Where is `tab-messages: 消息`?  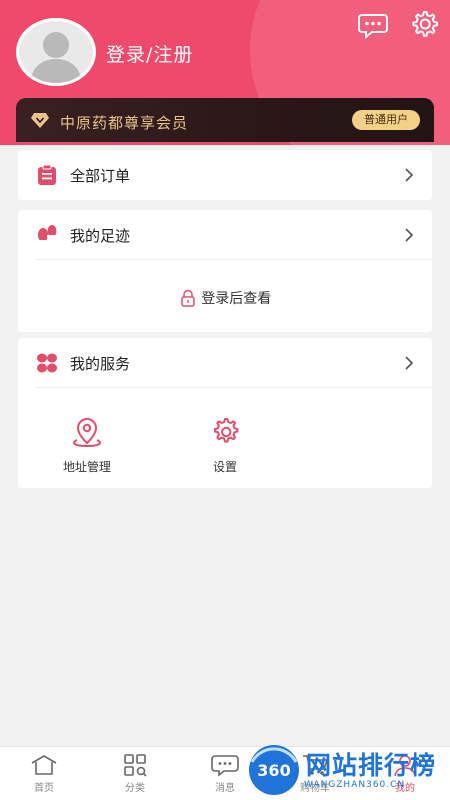 tab-messages: 消息 is located at coordinates (225, 773).